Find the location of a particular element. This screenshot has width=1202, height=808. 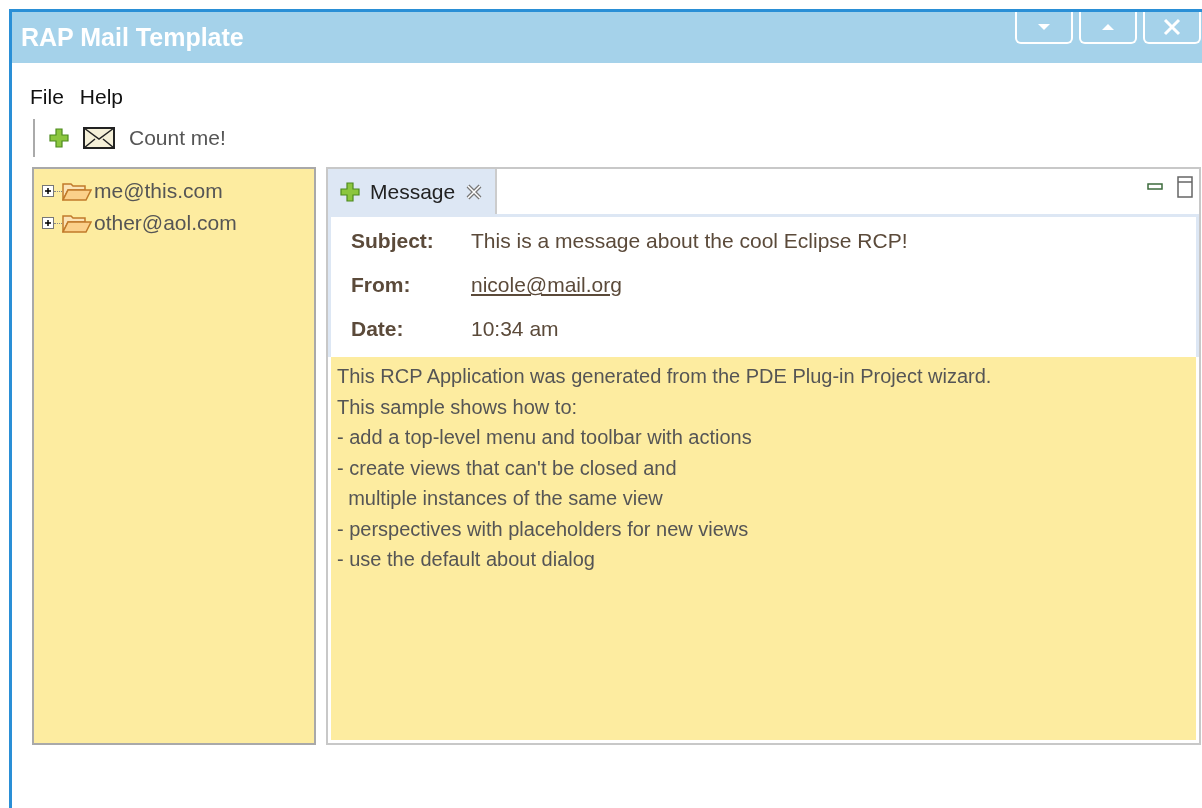

close-tab-icon is located at coordinates (474, 191).